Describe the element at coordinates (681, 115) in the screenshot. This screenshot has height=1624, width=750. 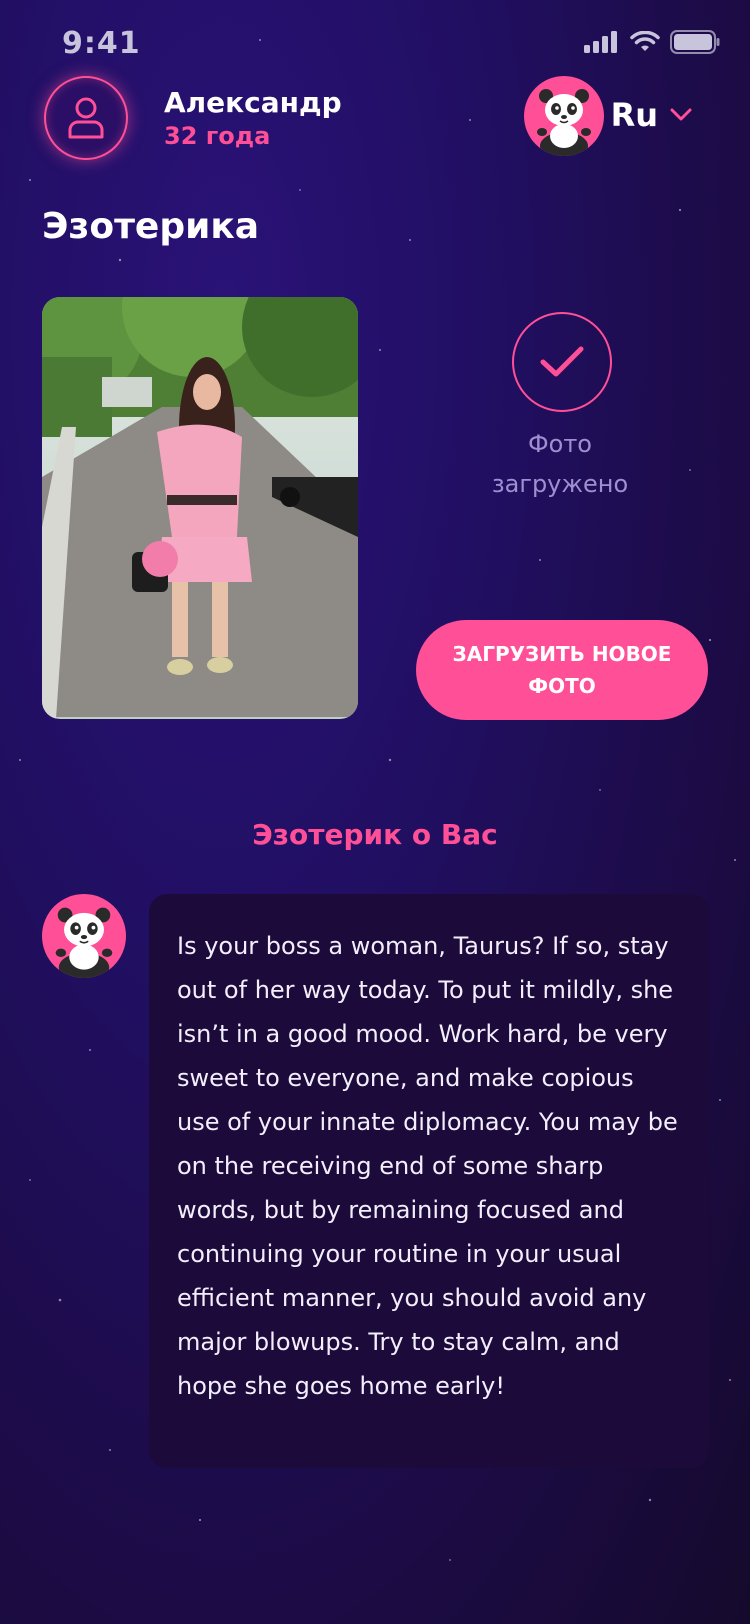
I see `chevron-down-icon` at that location.